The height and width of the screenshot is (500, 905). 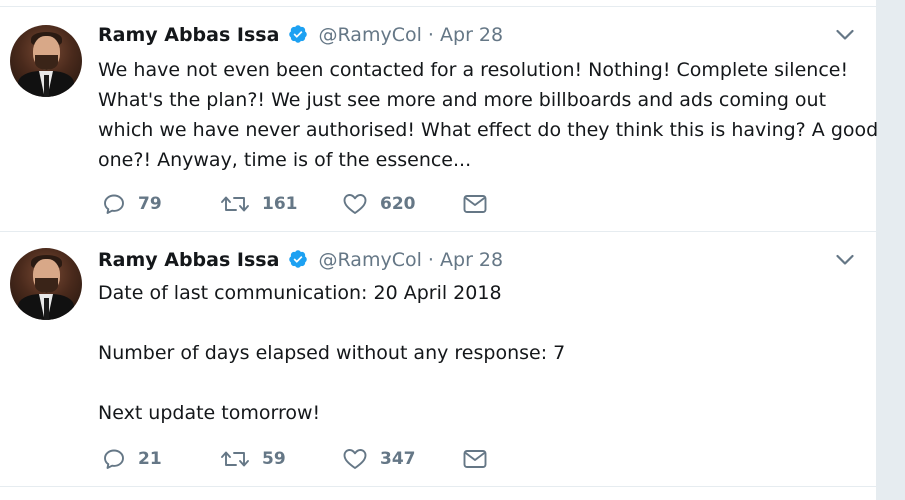 What do you see at coordinates (132, 204) in the screenshot?
I see `reply-button: 79` at bounding box center [132, 204].